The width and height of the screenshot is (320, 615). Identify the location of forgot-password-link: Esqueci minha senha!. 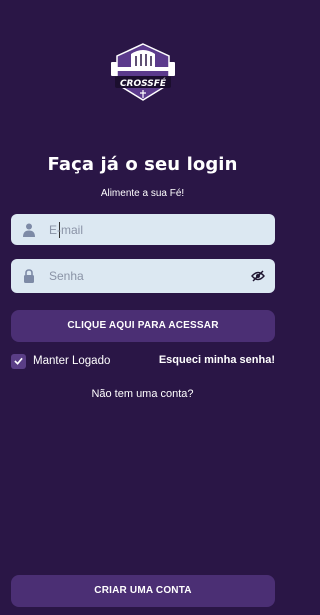
(217, 360).